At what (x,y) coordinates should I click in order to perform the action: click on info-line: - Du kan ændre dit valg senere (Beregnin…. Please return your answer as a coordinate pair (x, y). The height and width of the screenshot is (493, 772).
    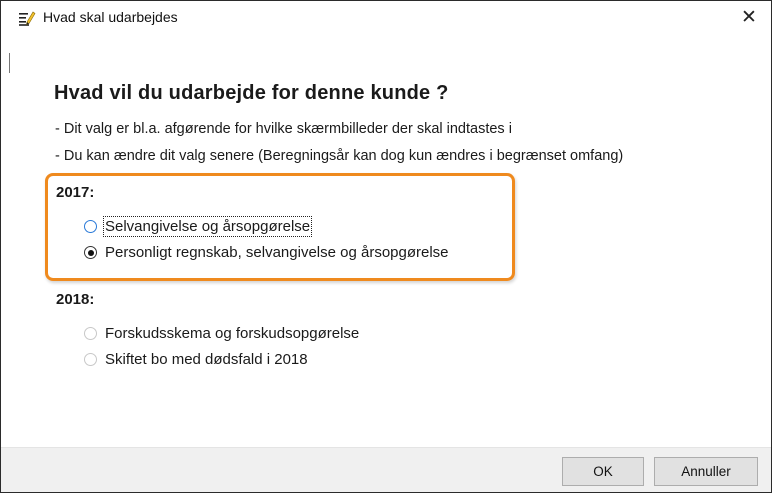
    Looking at the image, I should click on (339, 156).